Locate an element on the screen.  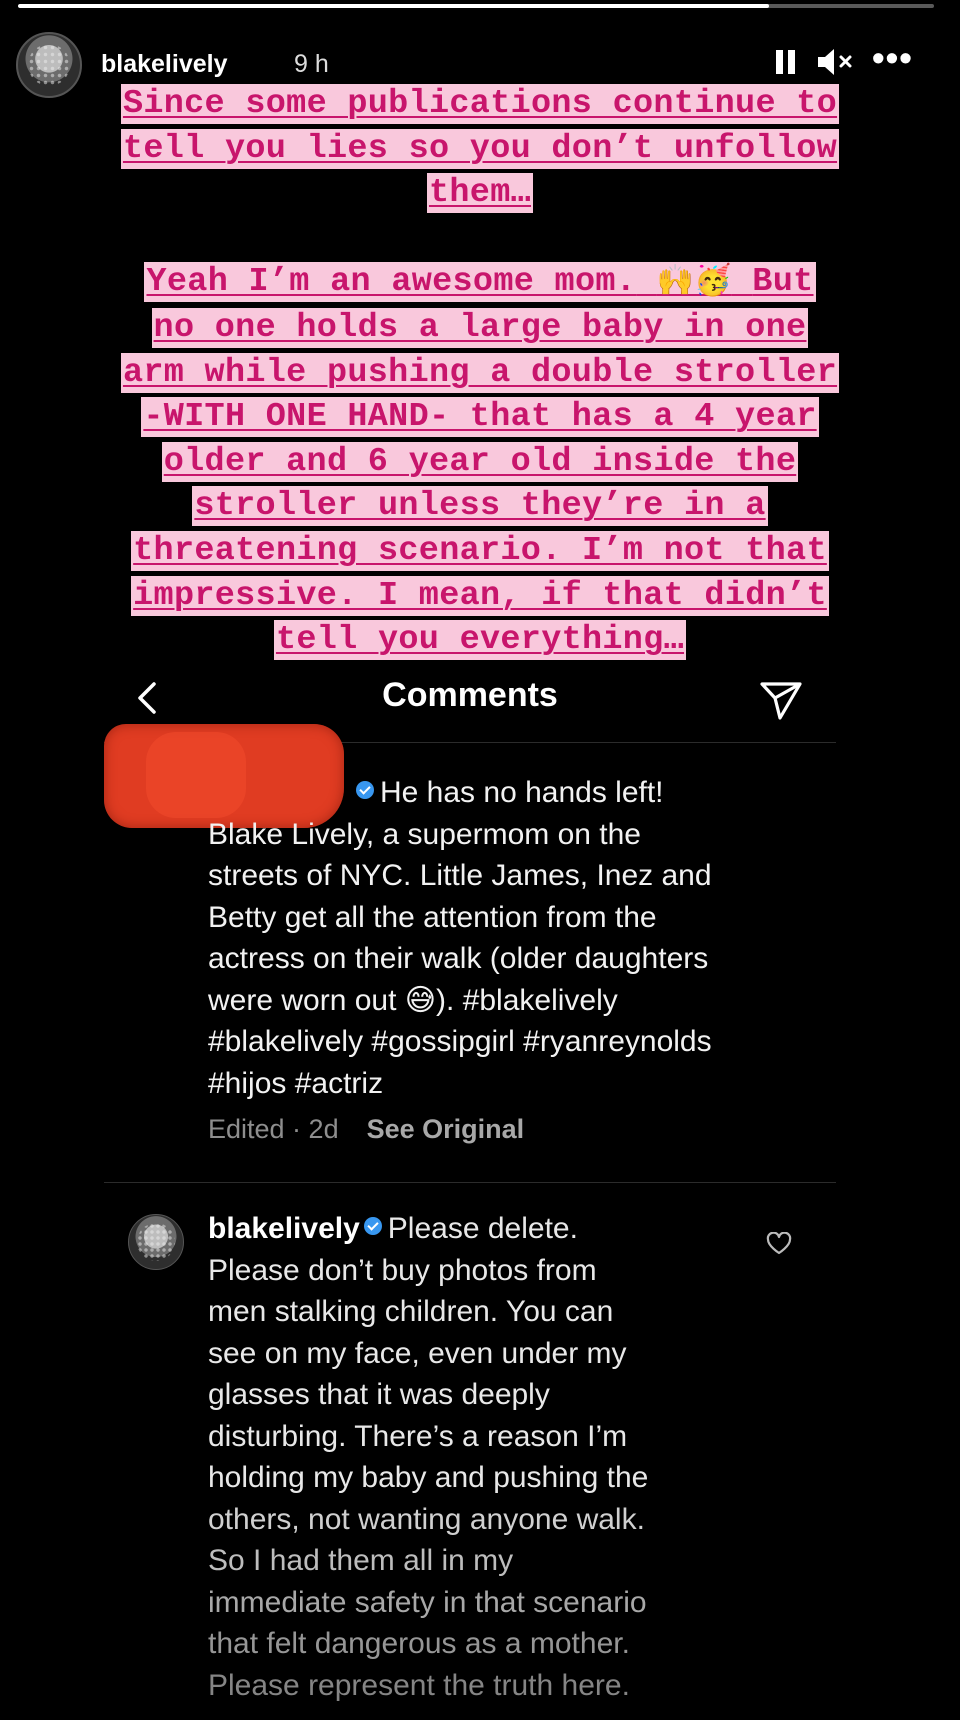
comment-line: Please delete. is located at coordinates (482, 1228).